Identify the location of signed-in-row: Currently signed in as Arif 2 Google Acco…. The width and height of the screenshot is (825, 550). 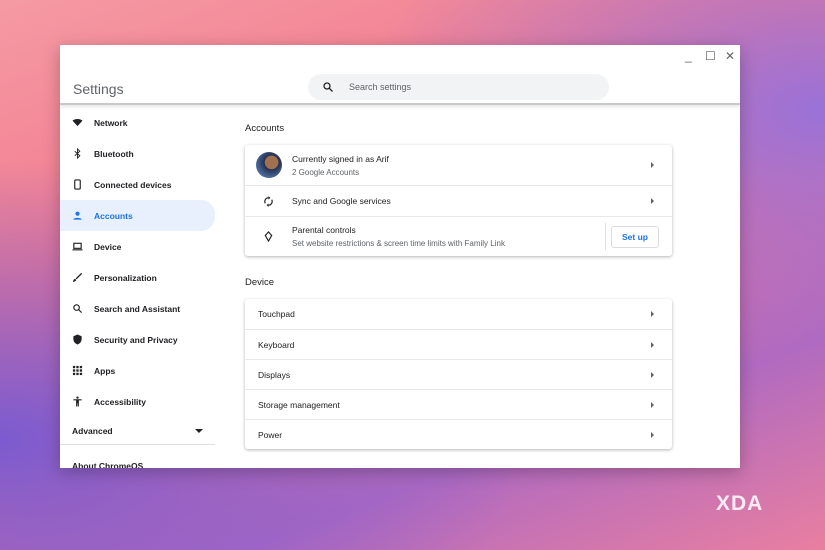
(458, 165).